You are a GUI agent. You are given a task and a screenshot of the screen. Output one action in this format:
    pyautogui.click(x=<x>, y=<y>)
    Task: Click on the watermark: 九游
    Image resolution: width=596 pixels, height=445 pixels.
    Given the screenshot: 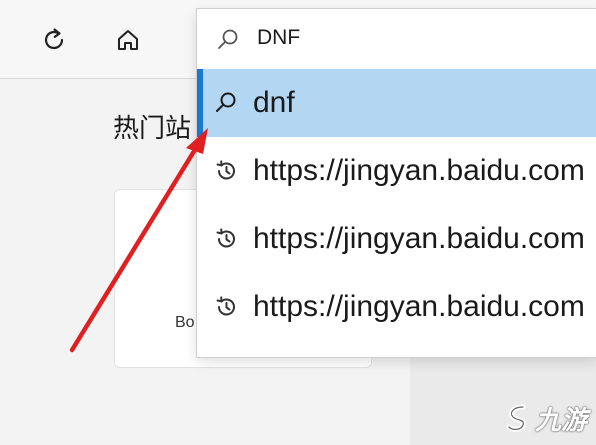 What is the action you would take?
    pyautogui.click(x=549, y=418)
    